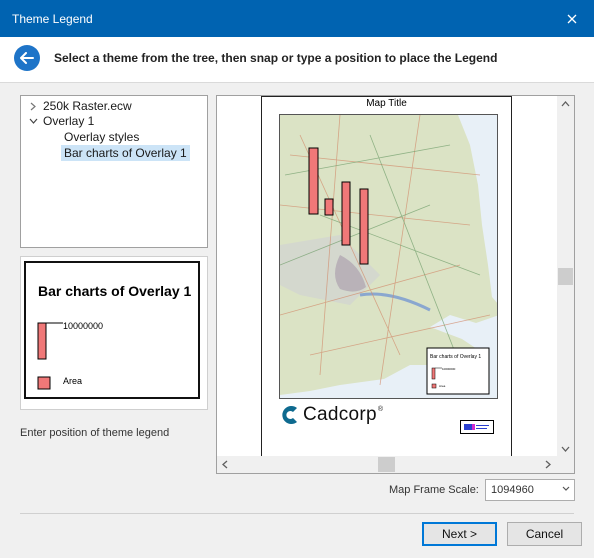  I want to click on tree-item-overlay: Overlay 1, so click(68, 121).